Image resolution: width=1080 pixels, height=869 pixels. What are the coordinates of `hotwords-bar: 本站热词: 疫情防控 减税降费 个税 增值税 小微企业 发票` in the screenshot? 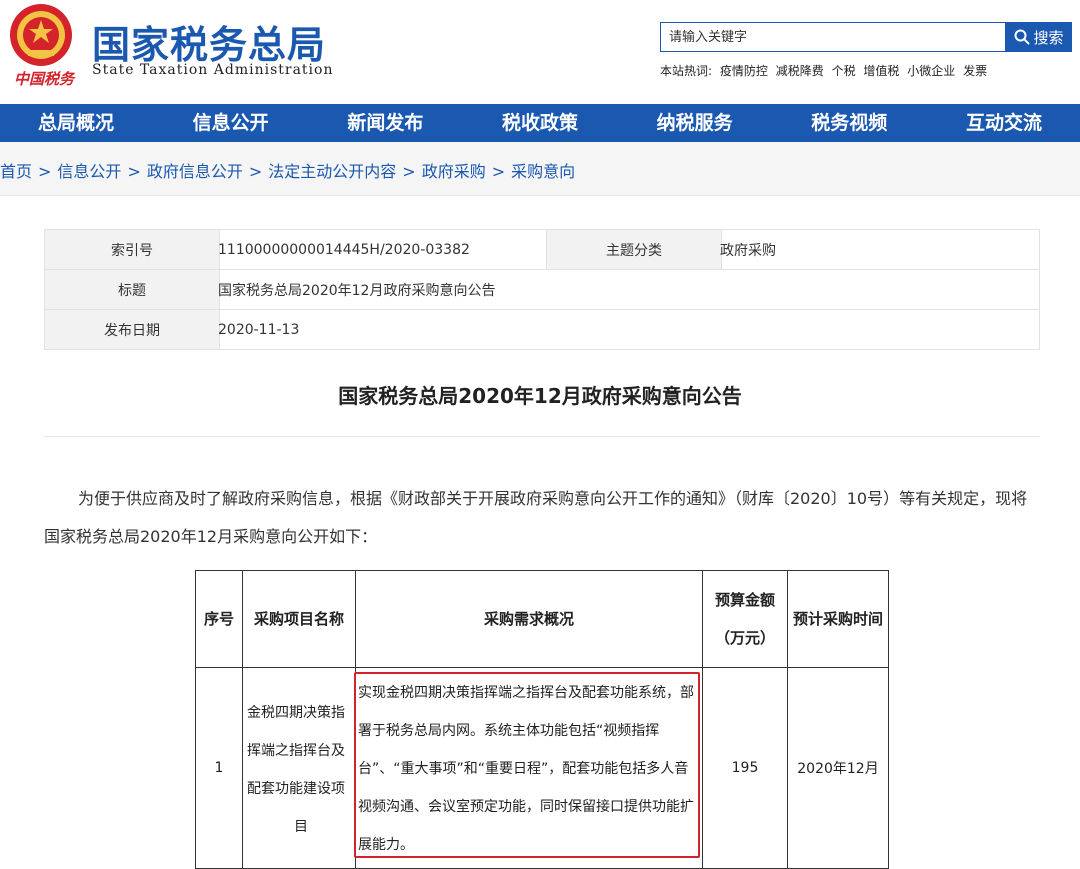 It's located at (825, 70).